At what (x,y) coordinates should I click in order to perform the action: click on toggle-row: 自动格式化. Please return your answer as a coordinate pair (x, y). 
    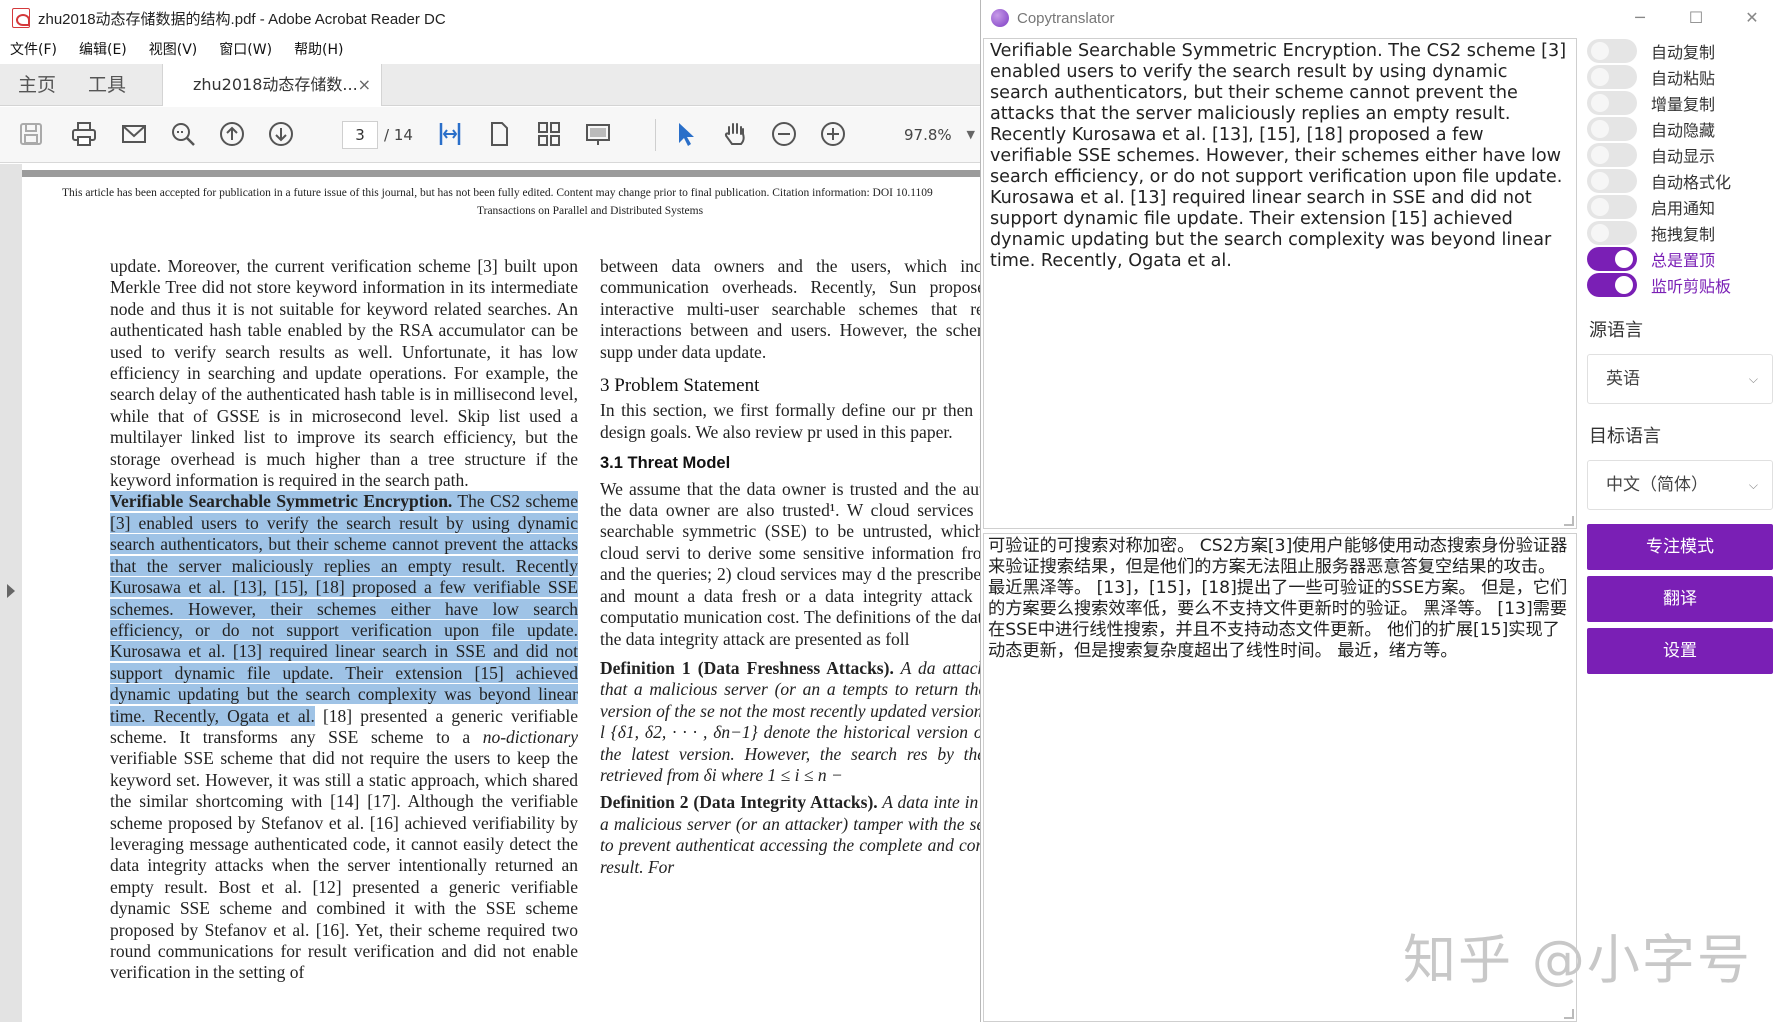
    Looking at the image, I should click on (1683, 181).